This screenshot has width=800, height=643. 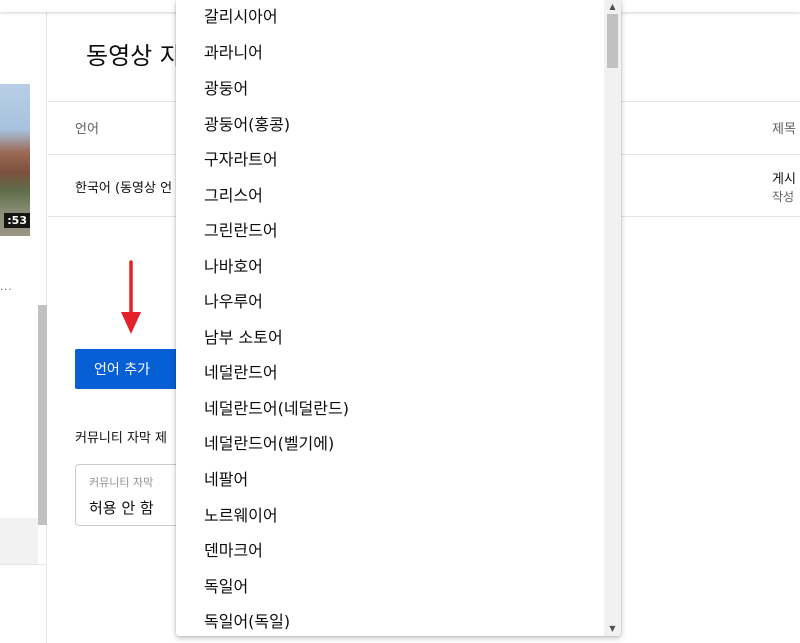 What do you see at coordinates (130, 495) in the screenshot?
I see `community-subtitles-select: 커뮤니티 자막 허용 안 함` at bounding box center [130, 495].